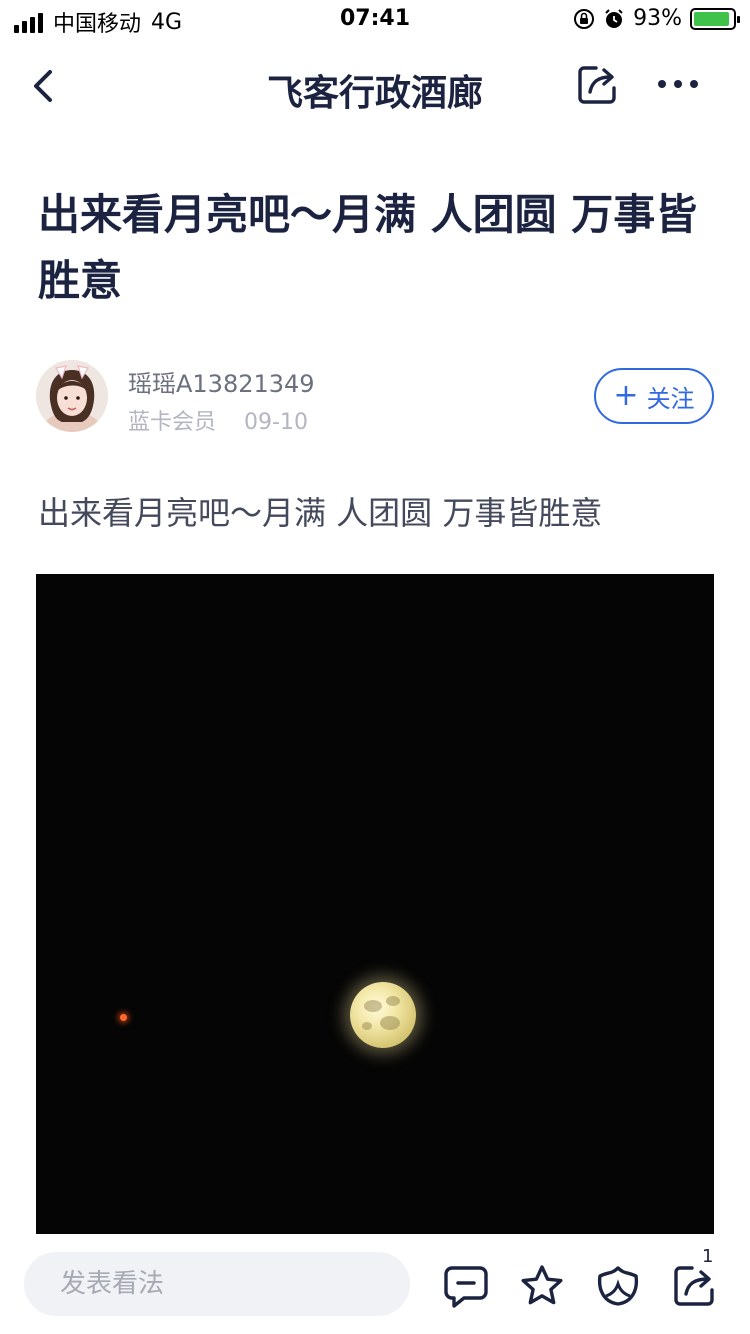 This screenshot has width=750, height=1334. What do you see at coordinates (670, 398) in the screenshot?
I see `follow-label: 关注` at bounding box center [670, 398].